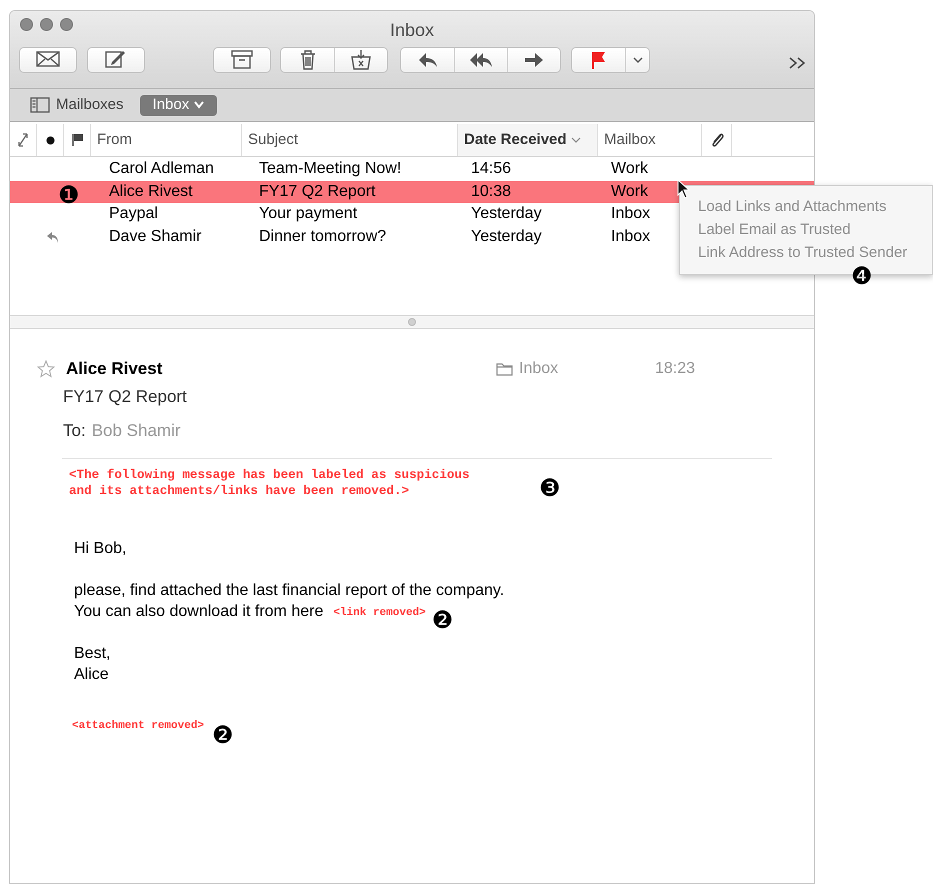  Describe the element at coordinates (575, 140) in the screenshot. I see `sort-chevron-icon` at that location.